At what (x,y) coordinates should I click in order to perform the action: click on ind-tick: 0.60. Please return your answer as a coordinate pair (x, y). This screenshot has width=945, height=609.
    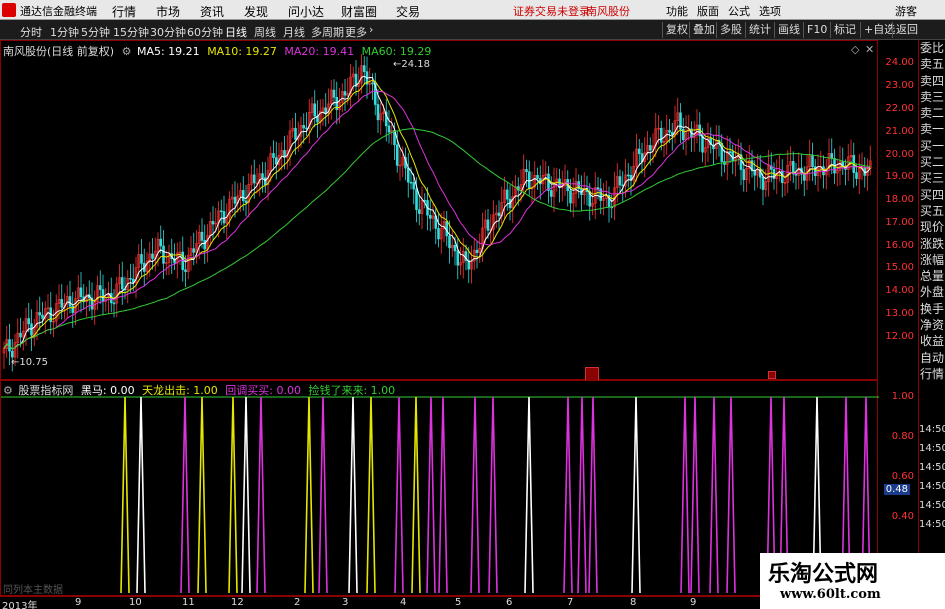
    Looking at the image, I should click on (902, 476).